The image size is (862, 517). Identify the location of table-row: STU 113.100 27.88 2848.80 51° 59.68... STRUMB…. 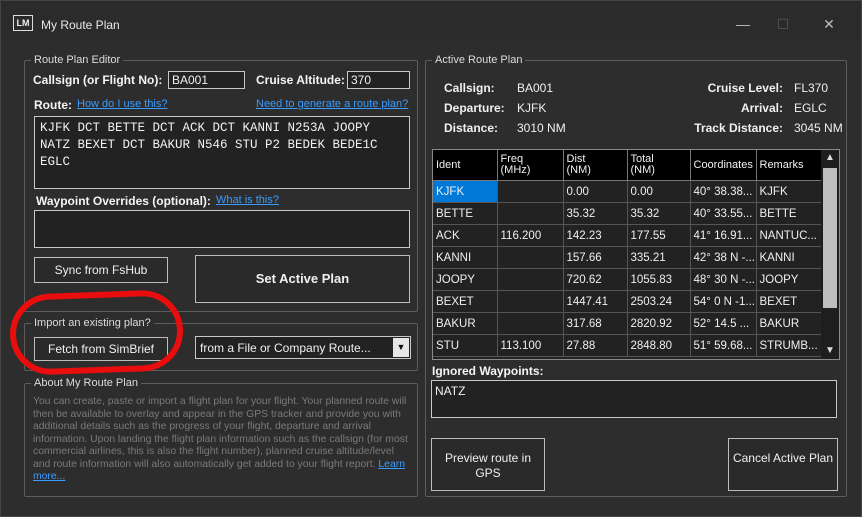
(627, 345).